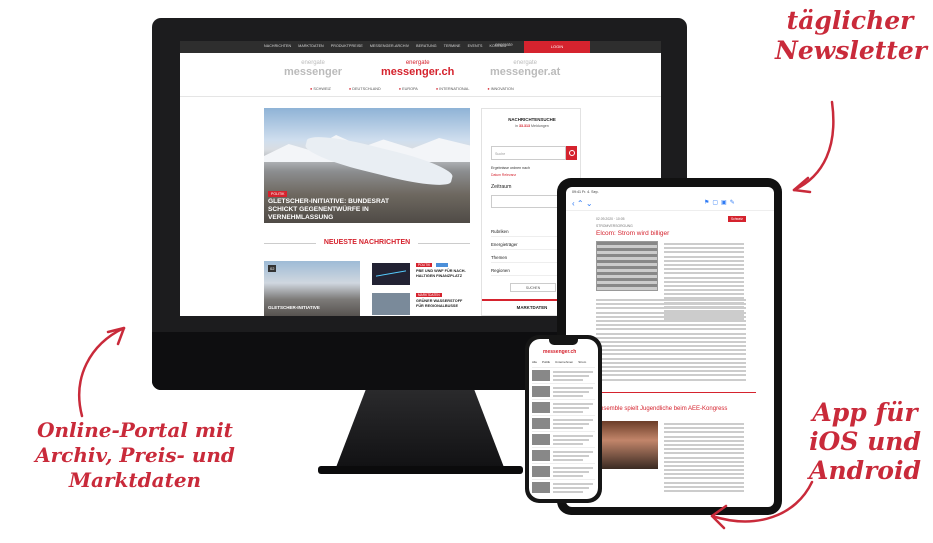  I want to click on region-schweiz: SCHWEIZ, so click(320, 89).